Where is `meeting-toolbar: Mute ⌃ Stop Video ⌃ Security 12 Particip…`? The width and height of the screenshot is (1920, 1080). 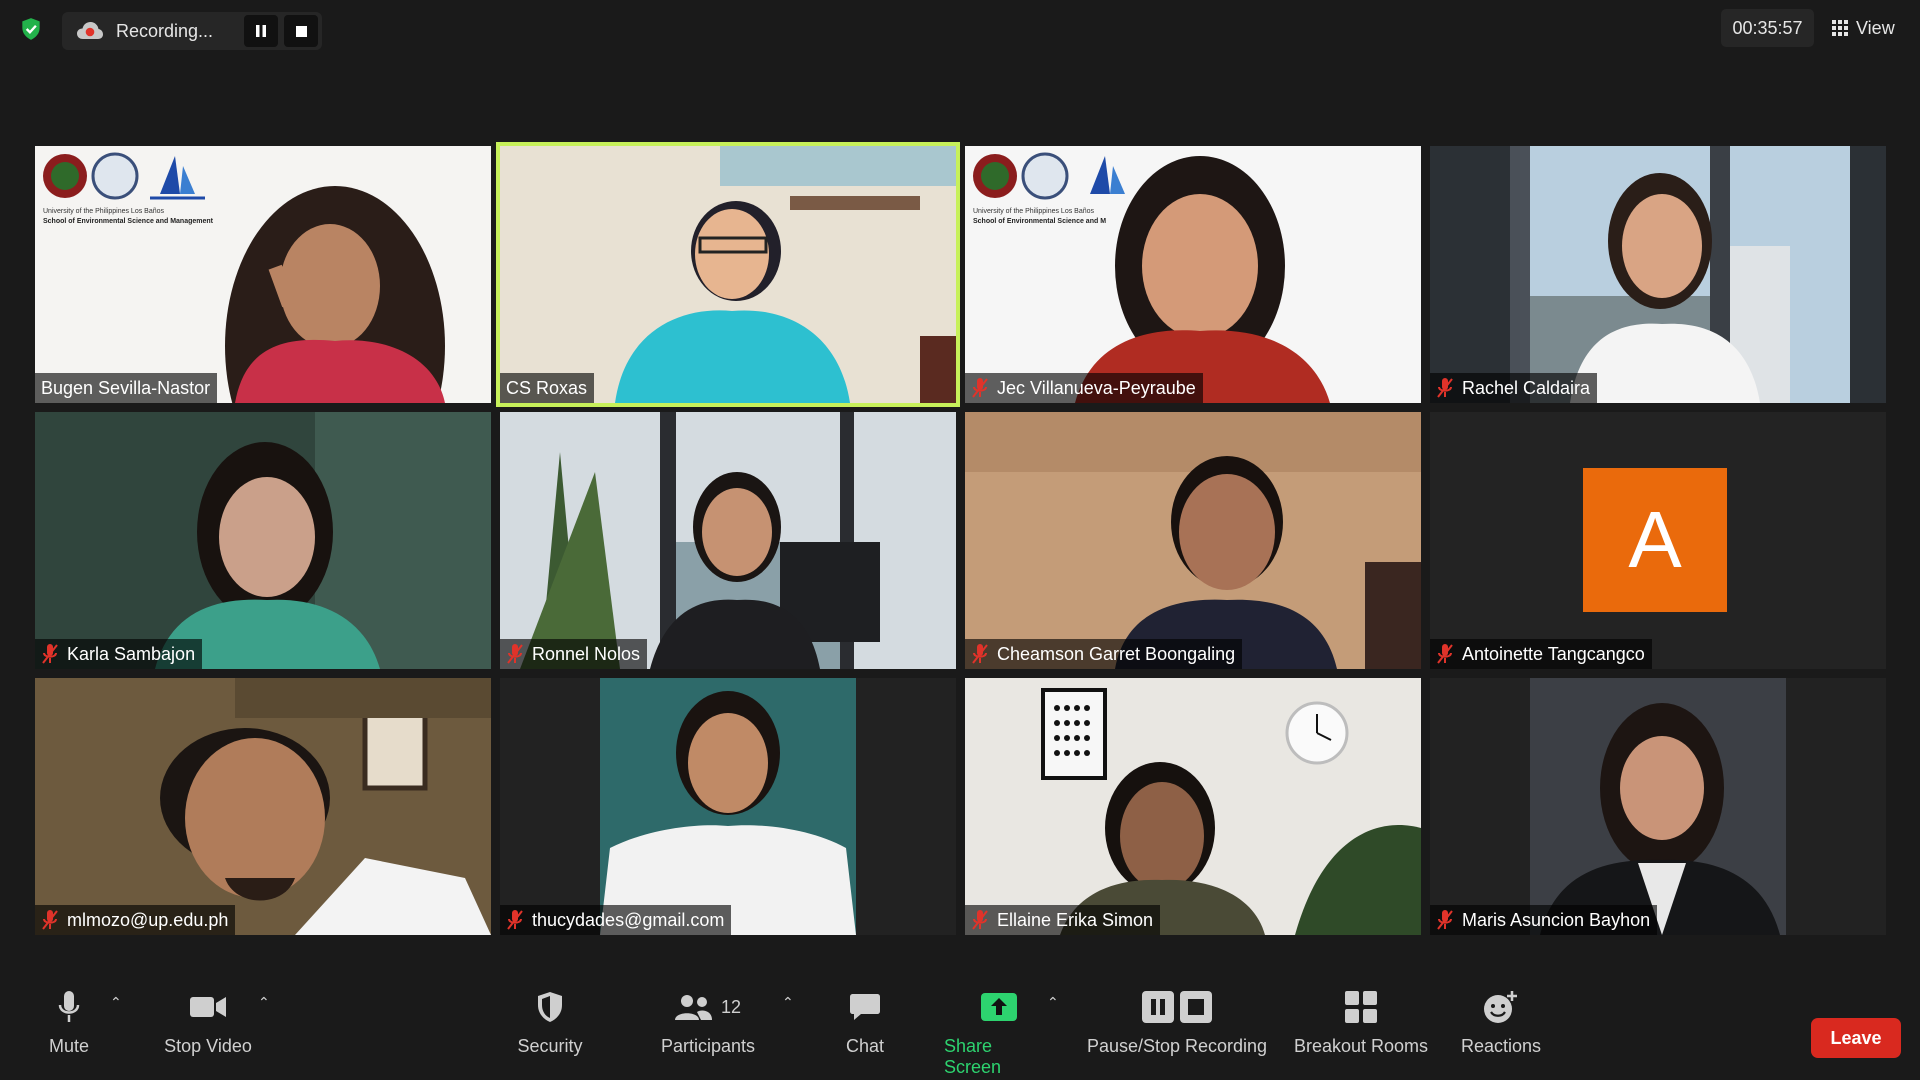 meeting-toolbar: Mute ⌃ Stop Video ⌃ Security 12 Particip… is located at coordinates (960, 1030).